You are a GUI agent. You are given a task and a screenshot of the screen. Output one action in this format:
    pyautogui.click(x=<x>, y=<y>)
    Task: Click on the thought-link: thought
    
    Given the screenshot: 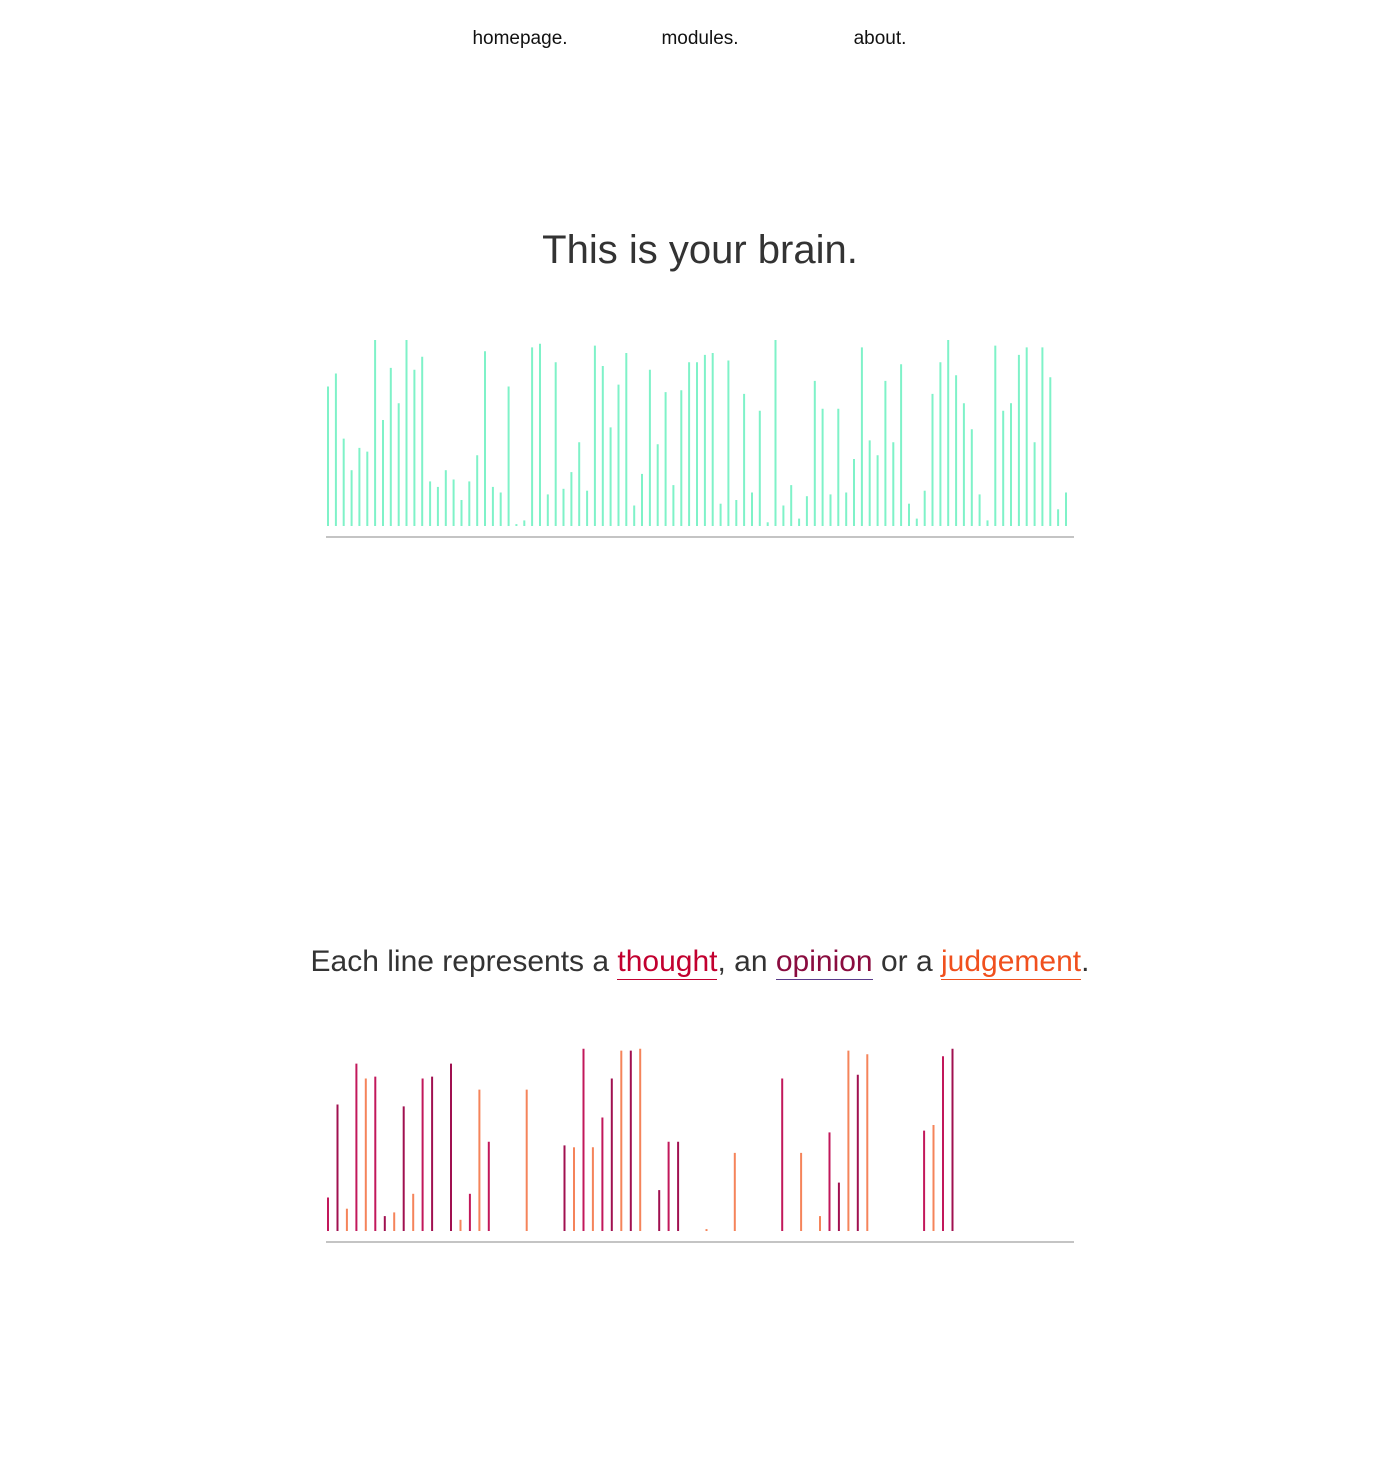 What is the action you would take?
    pyautogui.click(x=667, y=962)
    